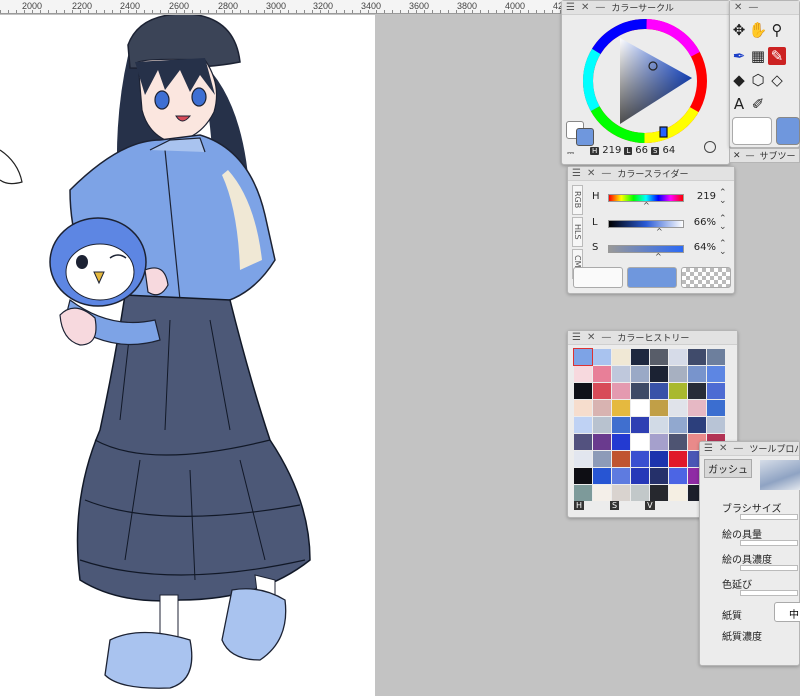  Describe the element at coordinates (710, 147) in the screenshot. I see `color-mode-icon` at that location.